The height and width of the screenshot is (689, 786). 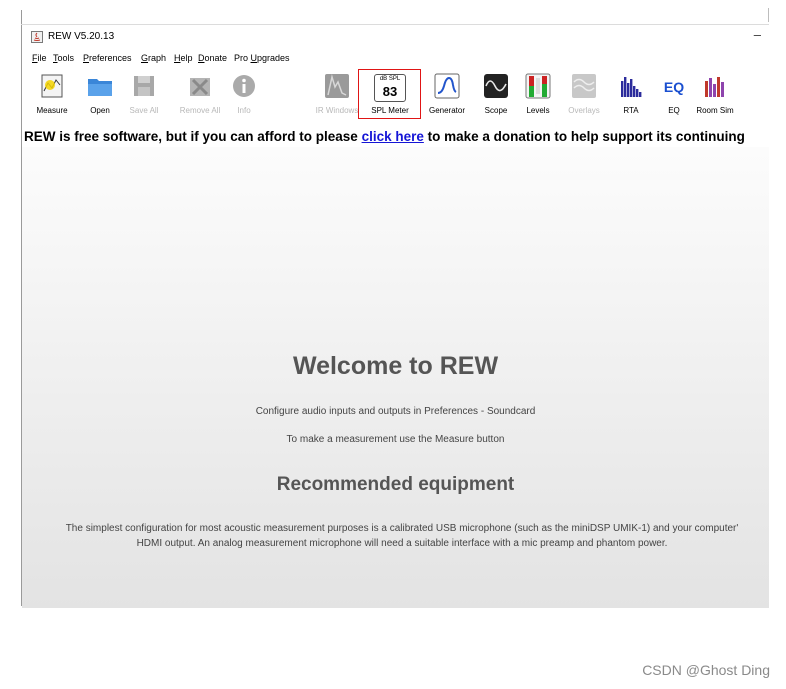 I want to click on eq-icon: EQ, so click(x=674, y=86).